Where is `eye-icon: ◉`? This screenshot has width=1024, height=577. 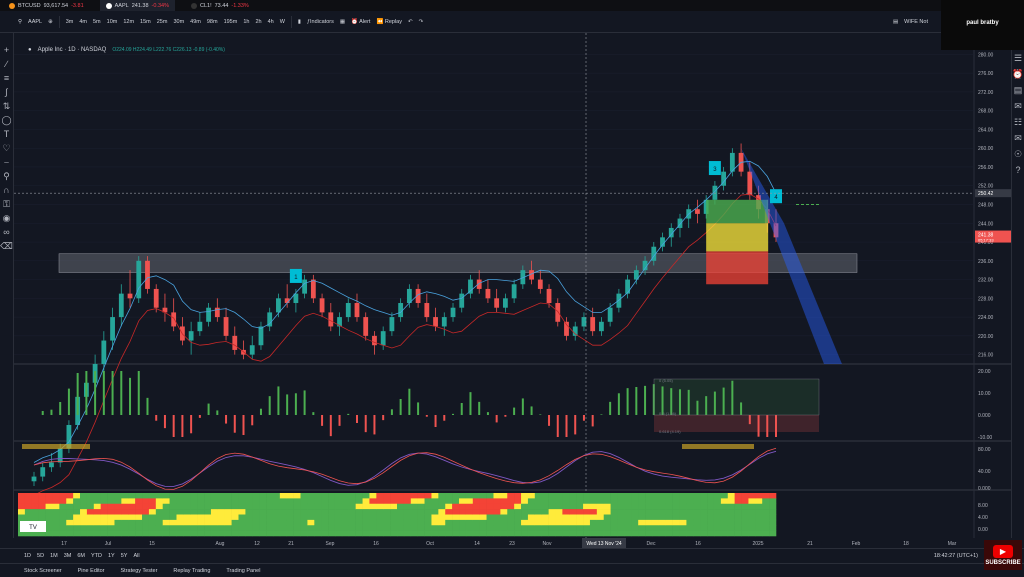
eye-icon: ◉ is located at coordinates (7, 218).